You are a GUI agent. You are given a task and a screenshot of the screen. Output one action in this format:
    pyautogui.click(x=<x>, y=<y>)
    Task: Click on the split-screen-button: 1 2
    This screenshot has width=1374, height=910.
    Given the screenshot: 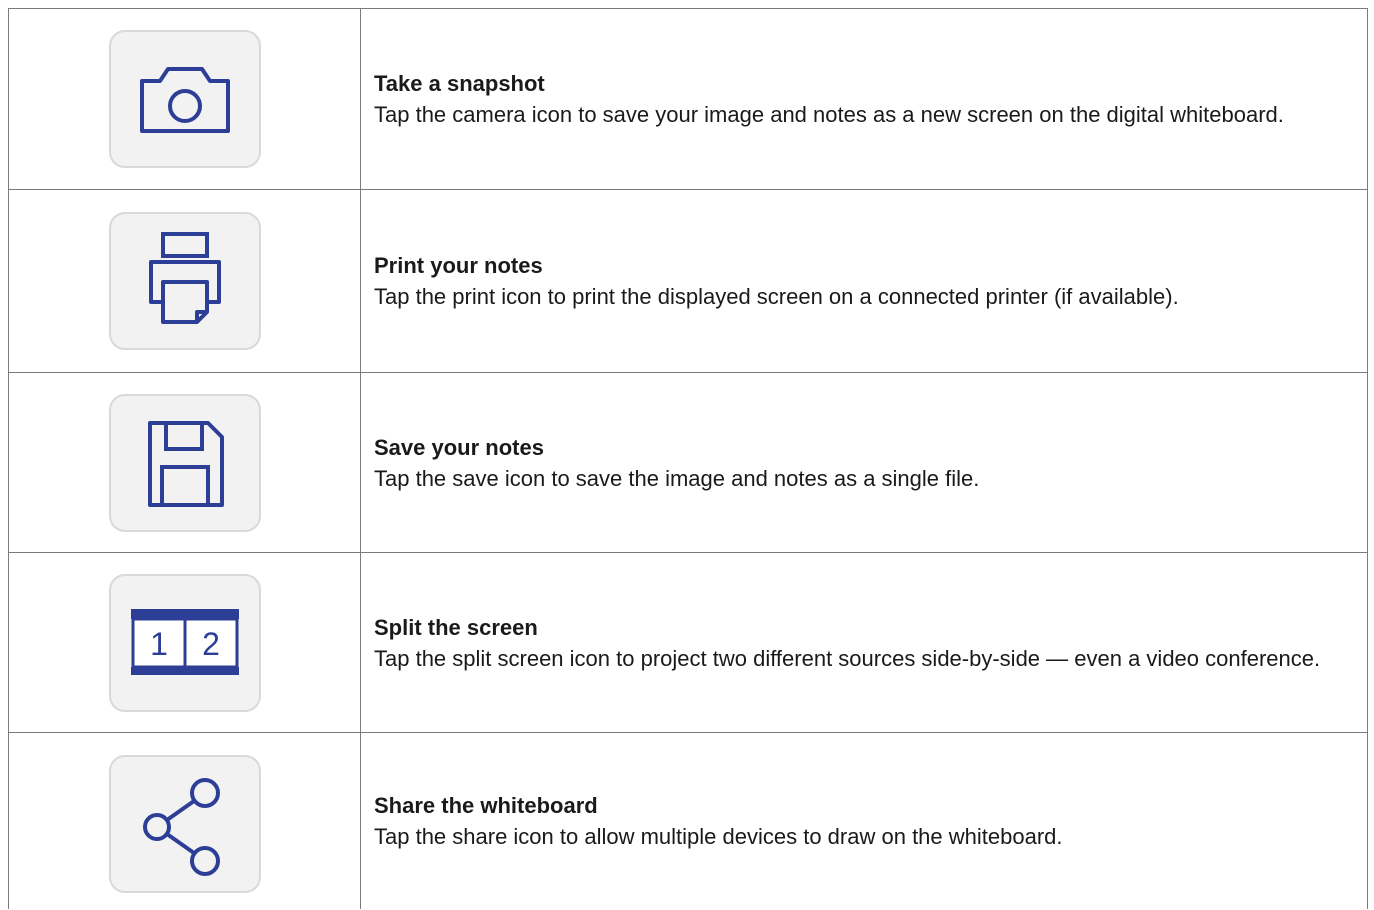 What is the action you would take?
    pyautogui.click(x=184, y=642)
    